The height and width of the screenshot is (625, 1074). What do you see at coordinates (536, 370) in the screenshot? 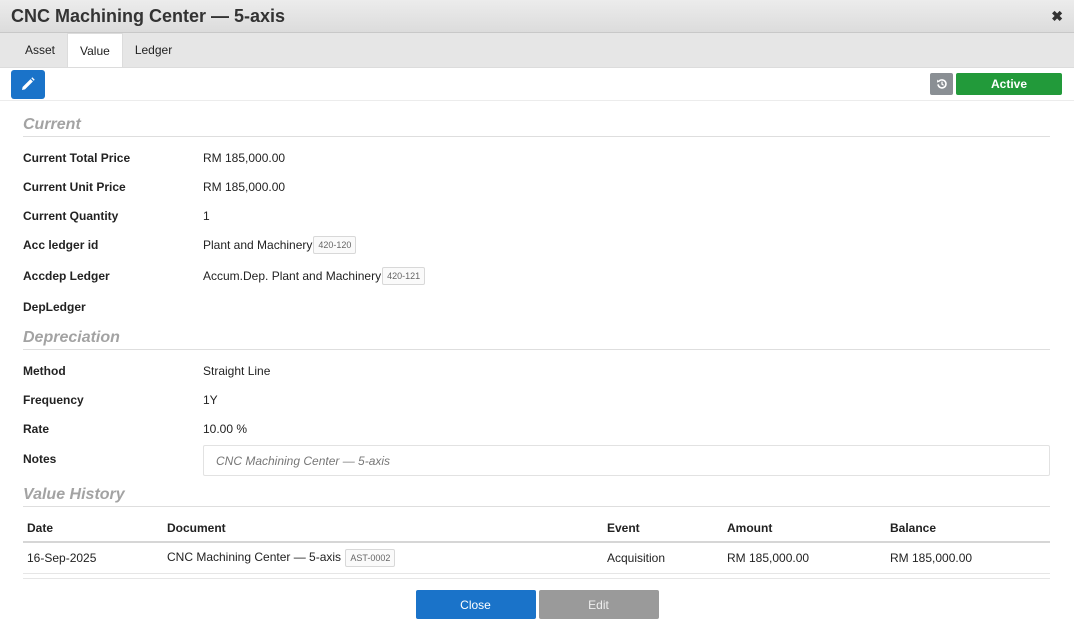
I see `field-method: Method Straight Line` at bounding box center [536, 370].